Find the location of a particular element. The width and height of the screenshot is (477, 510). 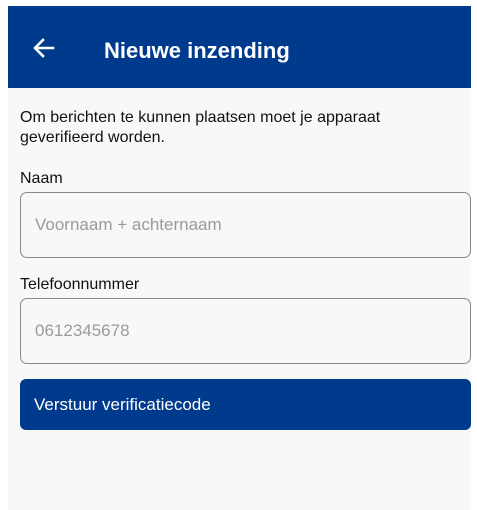

arrow-left-icon is located at coordinates (44, 48).